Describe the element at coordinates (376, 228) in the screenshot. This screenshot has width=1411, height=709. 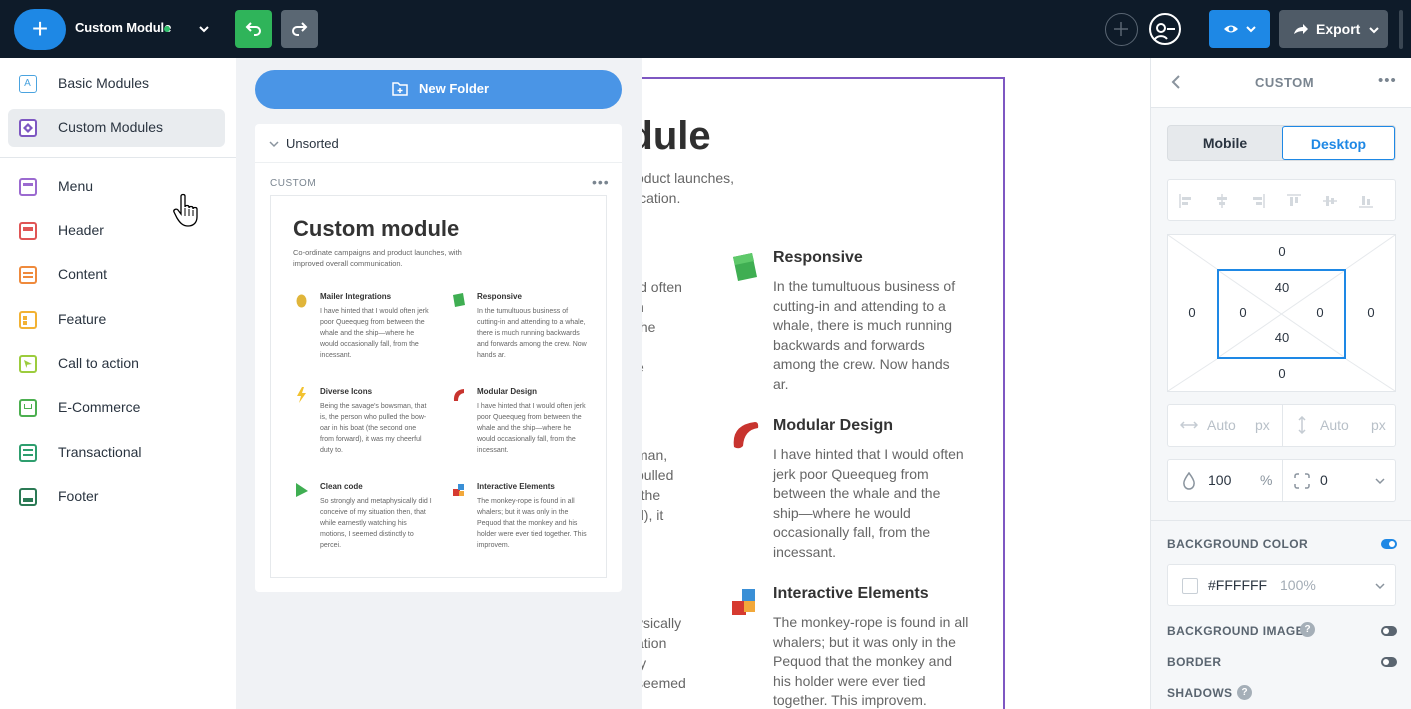
I see `thumbnail-title: Custom module` at that location.